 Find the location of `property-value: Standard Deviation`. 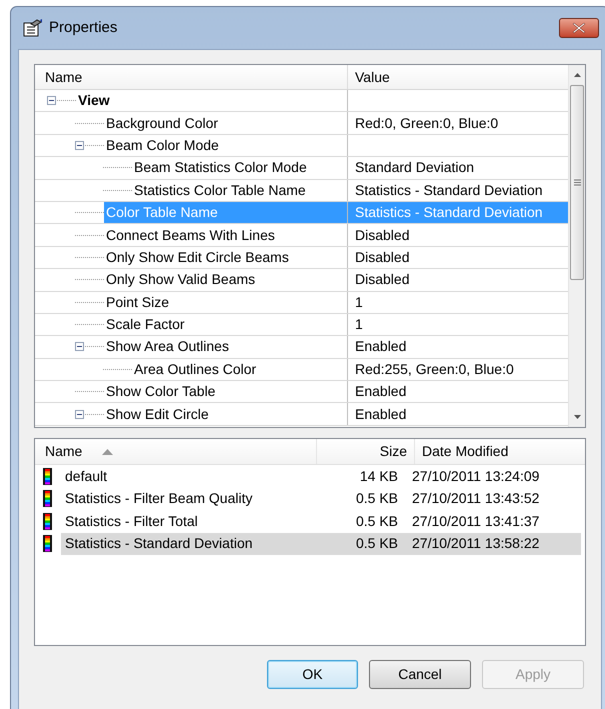

property-value: Standard Deviation is located at coordinates (414, 168).